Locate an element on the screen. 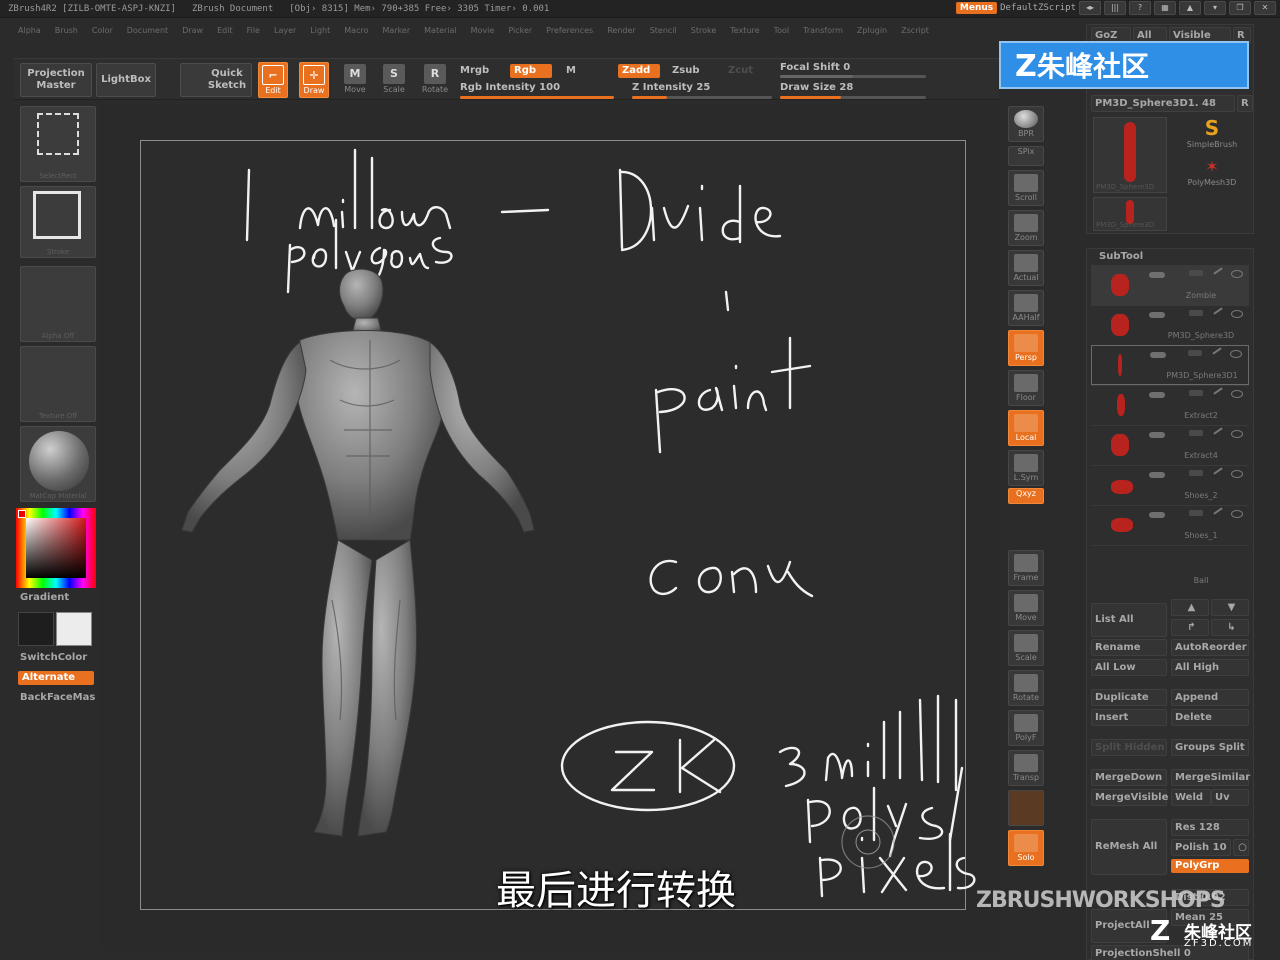 This screenshot has width=1280, height=960. tool-thumb-secondary: PM3D_Sphere3D is located at coordinates (1130, 214).